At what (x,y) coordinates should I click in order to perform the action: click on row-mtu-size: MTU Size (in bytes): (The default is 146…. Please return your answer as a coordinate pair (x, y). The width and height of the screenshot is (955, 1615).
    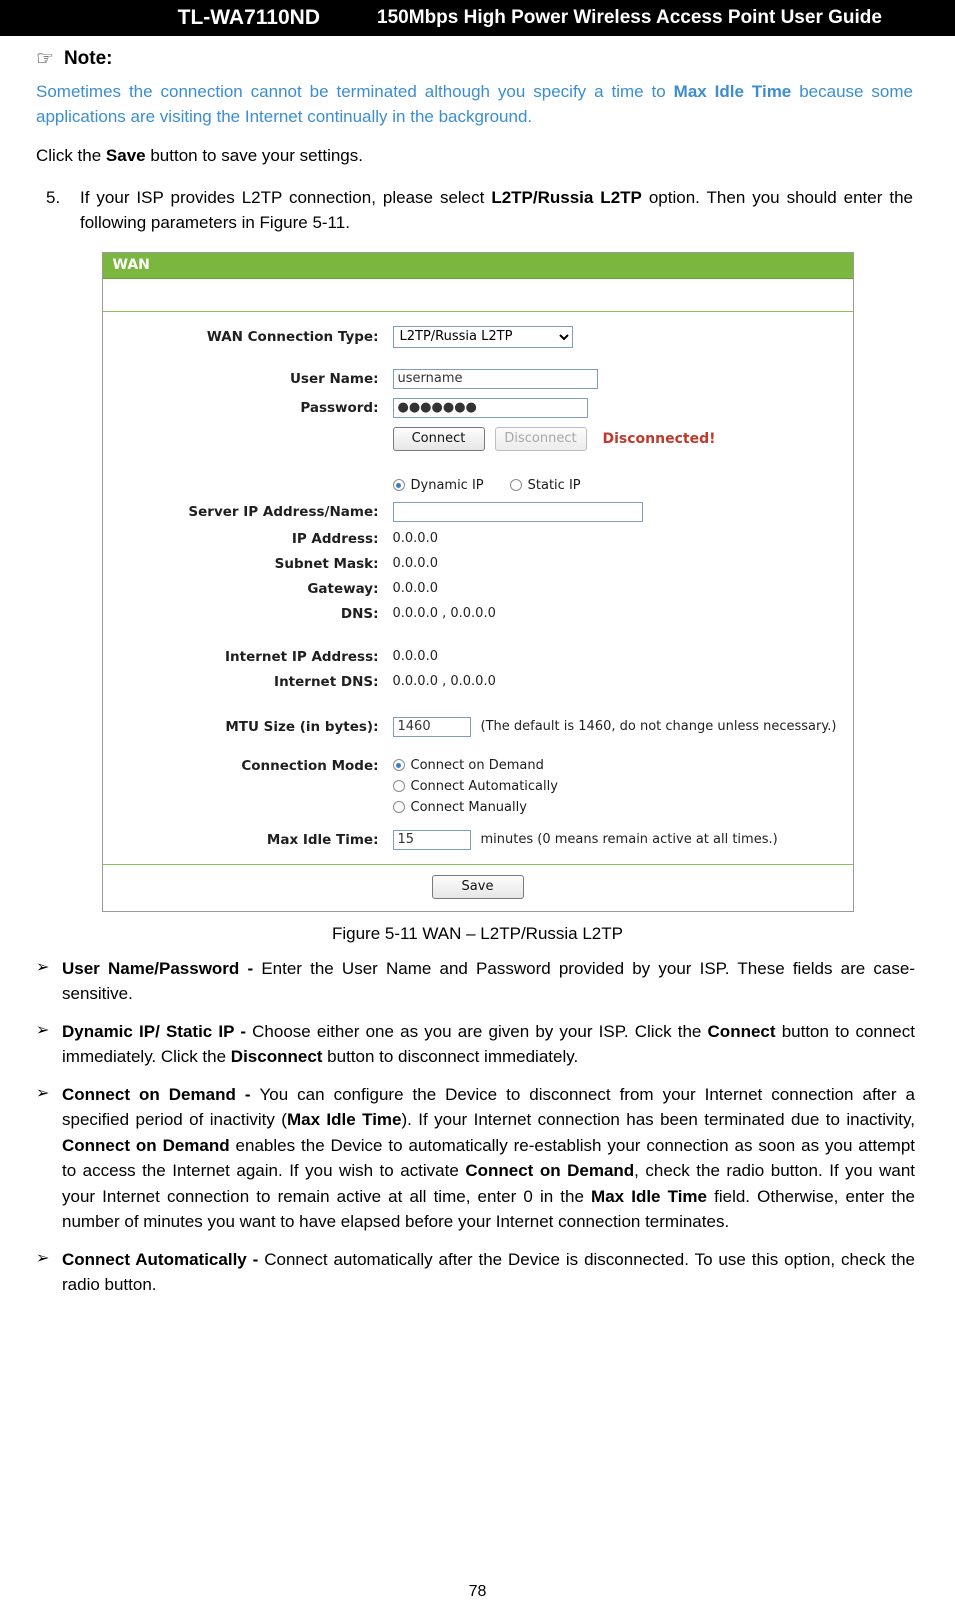
    Looking at the image, I should click on (478, 726).